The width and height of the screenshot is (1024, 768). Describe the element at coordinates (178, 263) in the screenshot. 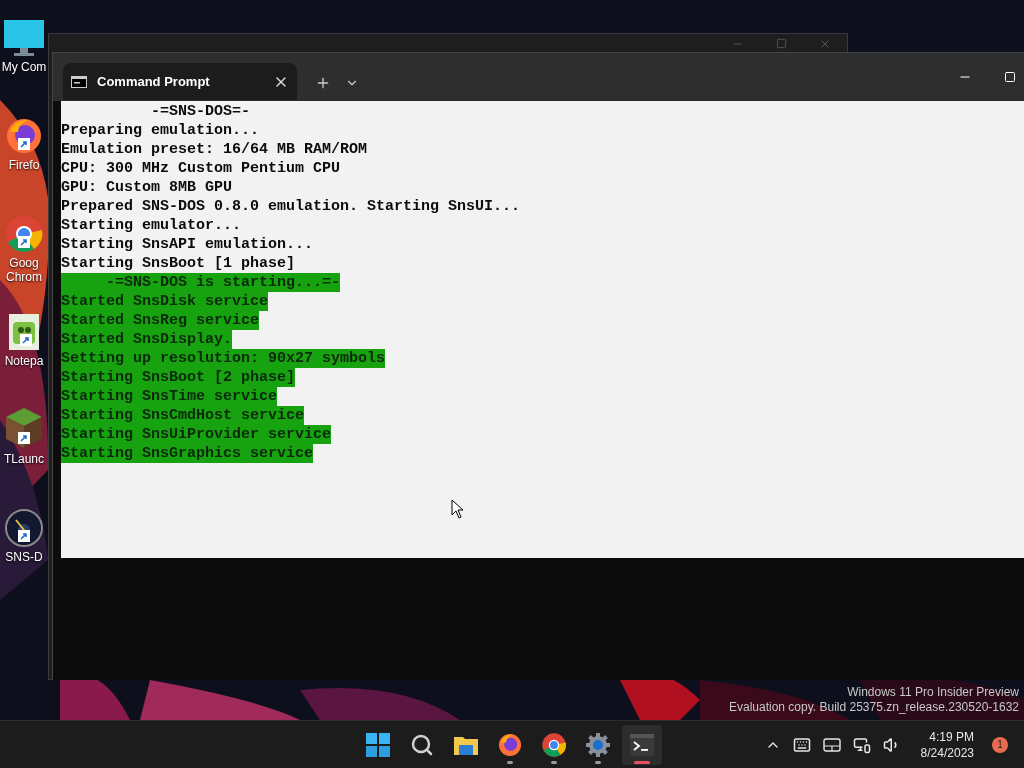

I see `console-line: Starting SnsBoot [1 phase]` at that location.